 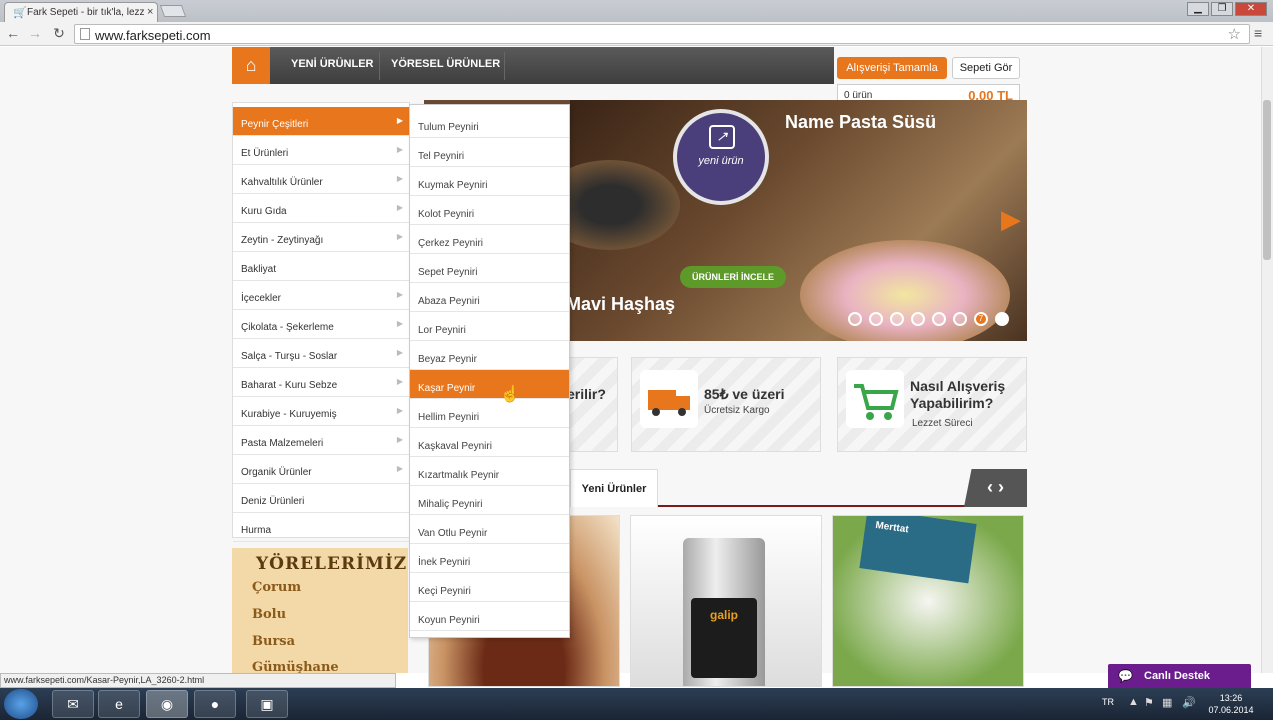 I want to click on region-link: Çorum, so click(x=276, y=587).